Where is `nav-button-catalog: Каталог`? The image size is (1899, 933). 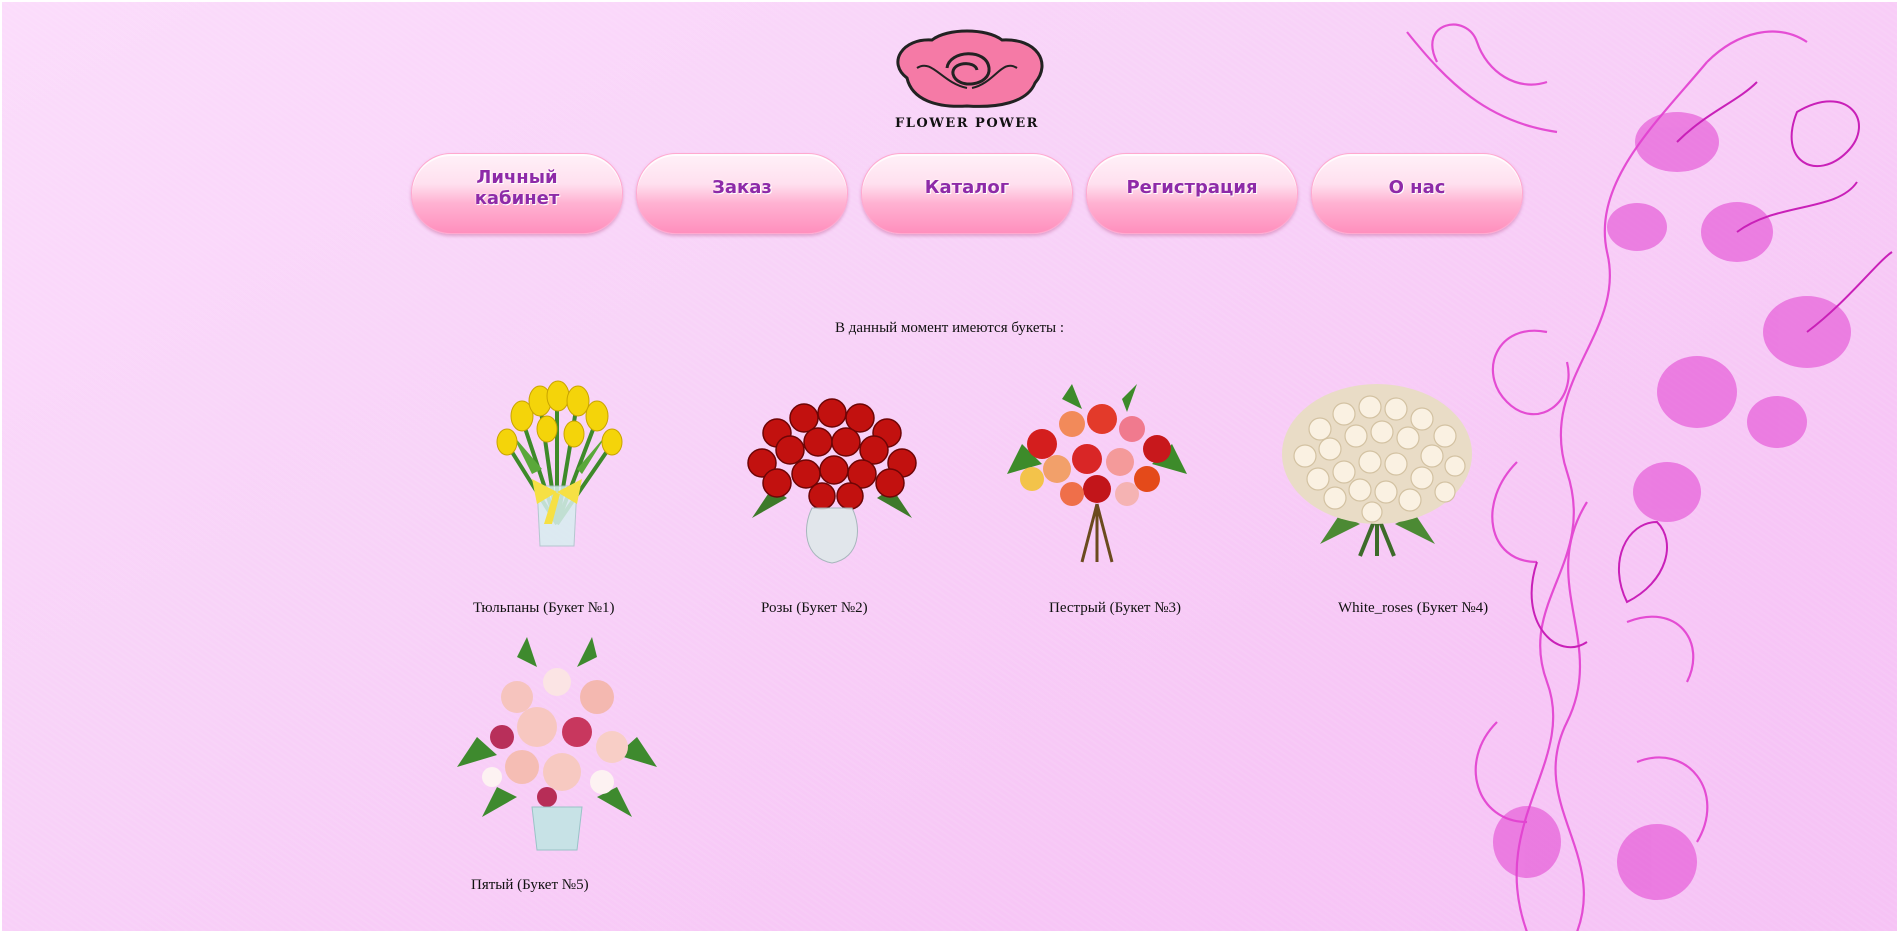 nav-button-catalog: Каталог is located at coordinates (967, 193).